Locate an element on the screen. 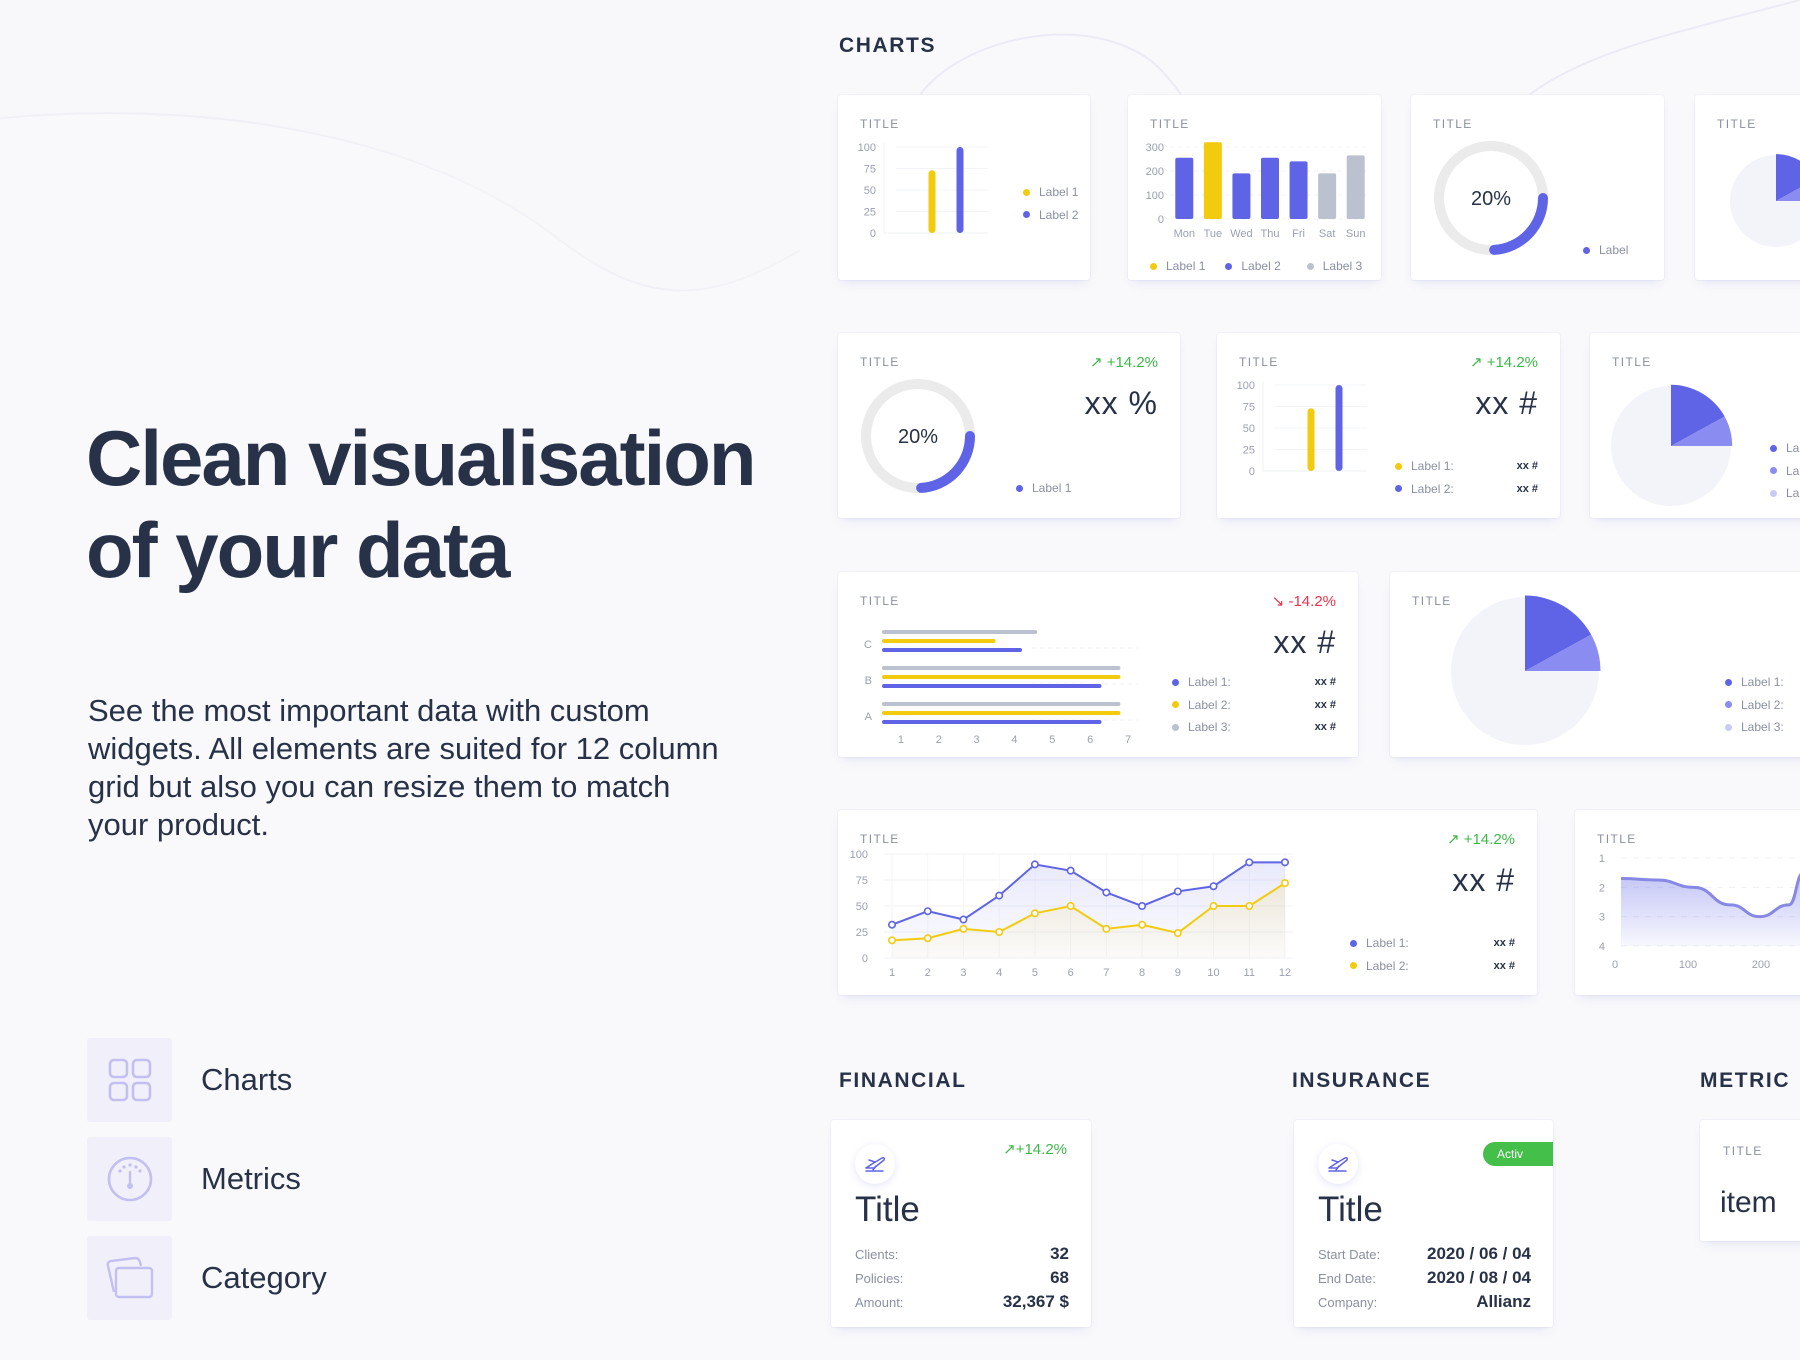 The image size is (1800, 1360). info-row: Clients: 32 is located at coordinates (962, 1253).